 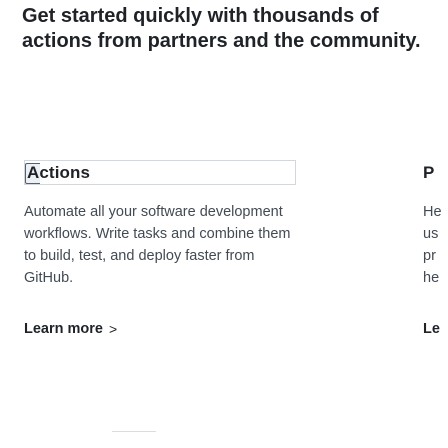 What do you see at coordinates (429, 172) in the screenshot?
I see `partial-card-title: P` at bounding box center [429, 172].